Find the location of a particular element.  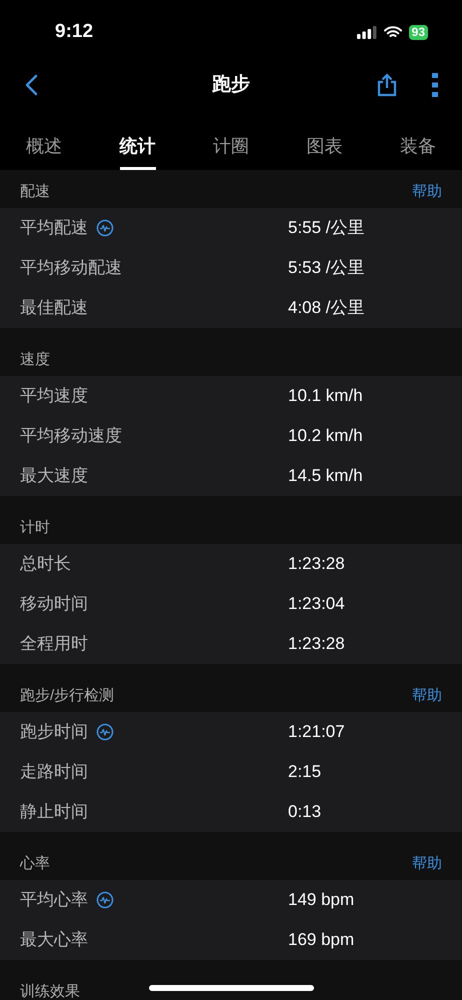

tab: 概述 is located at coordinates (44, 140).